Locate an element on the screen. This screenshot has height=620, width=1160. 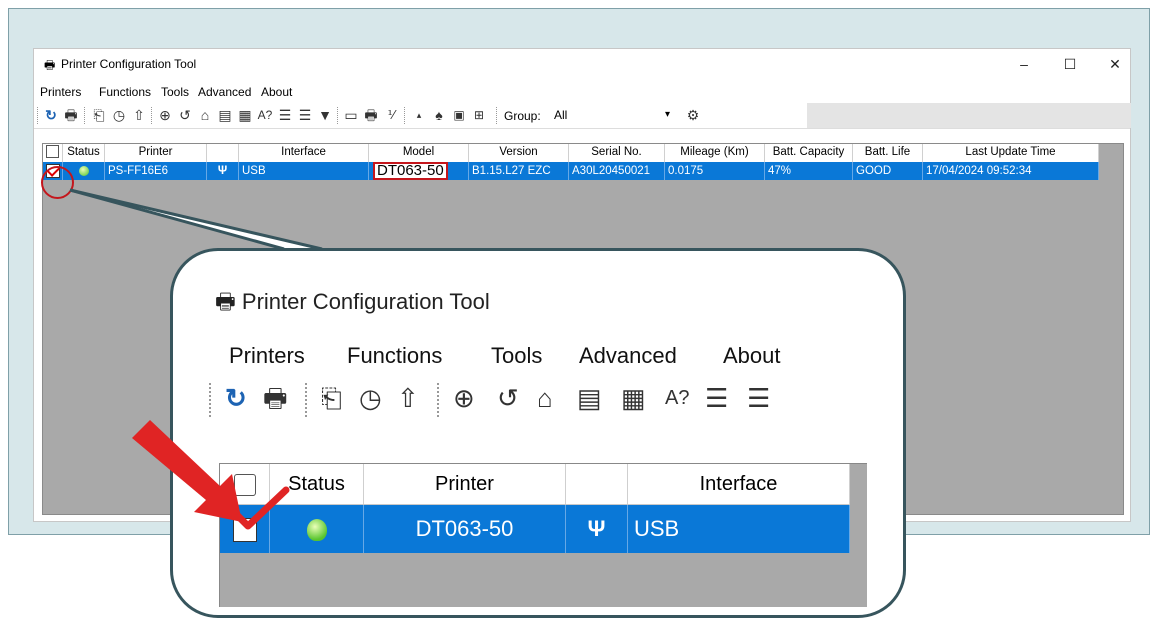
annotation-overlay is located at coordinates (211, 475).